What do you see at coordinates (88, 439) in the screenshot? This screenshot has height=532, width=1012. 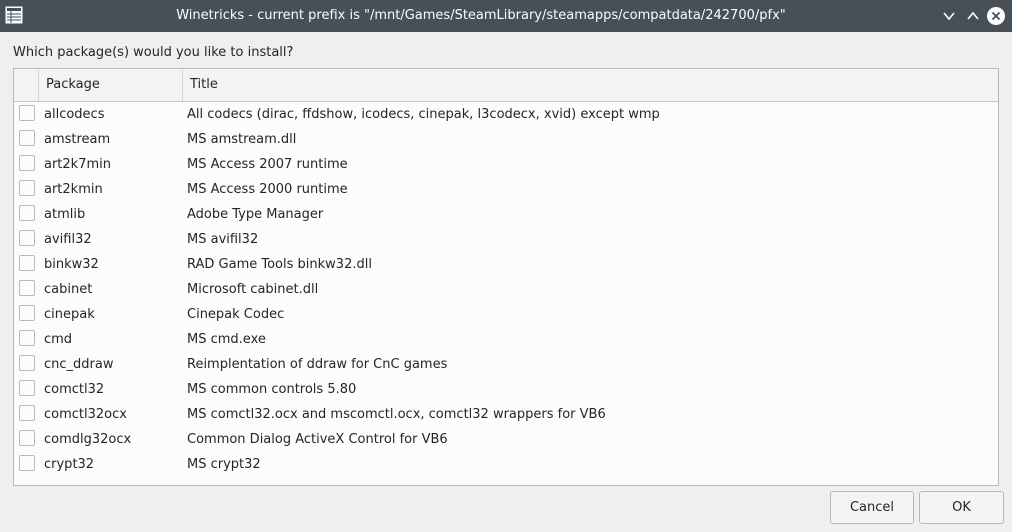 I see `package-name: comdlg32ocx` at bounding box center [88, 439].